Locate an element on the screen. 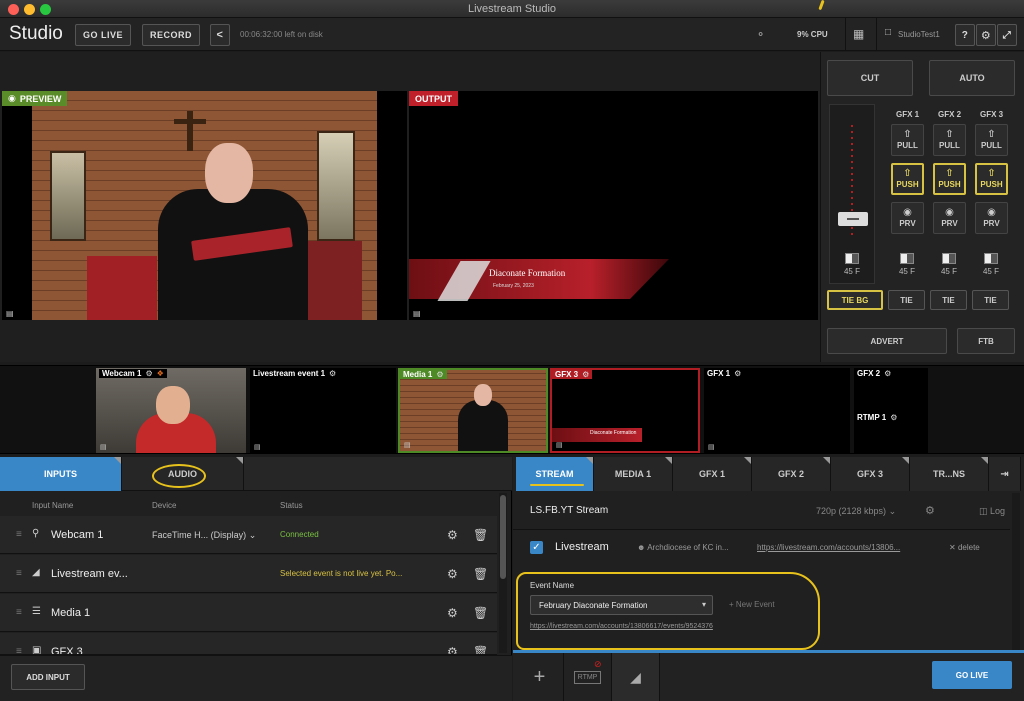  tie-gfx1-button: TIE is located at coordinates (906, 300).